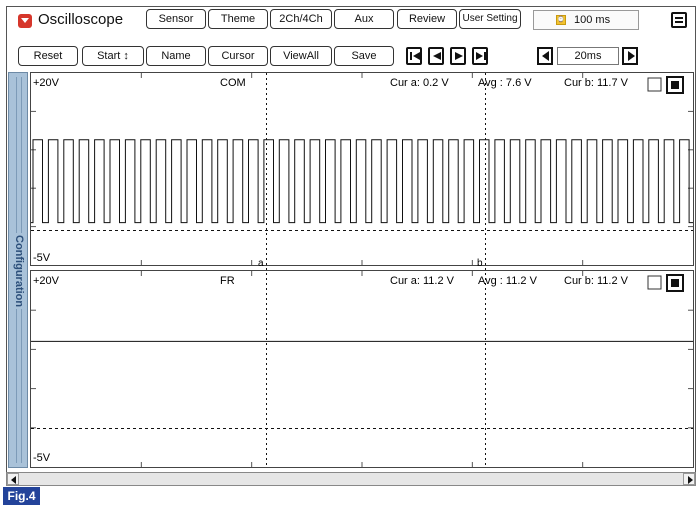 This screenshot has height=510, width=700. I want to click on ch1-min-label: -5V, so click(42, 258).